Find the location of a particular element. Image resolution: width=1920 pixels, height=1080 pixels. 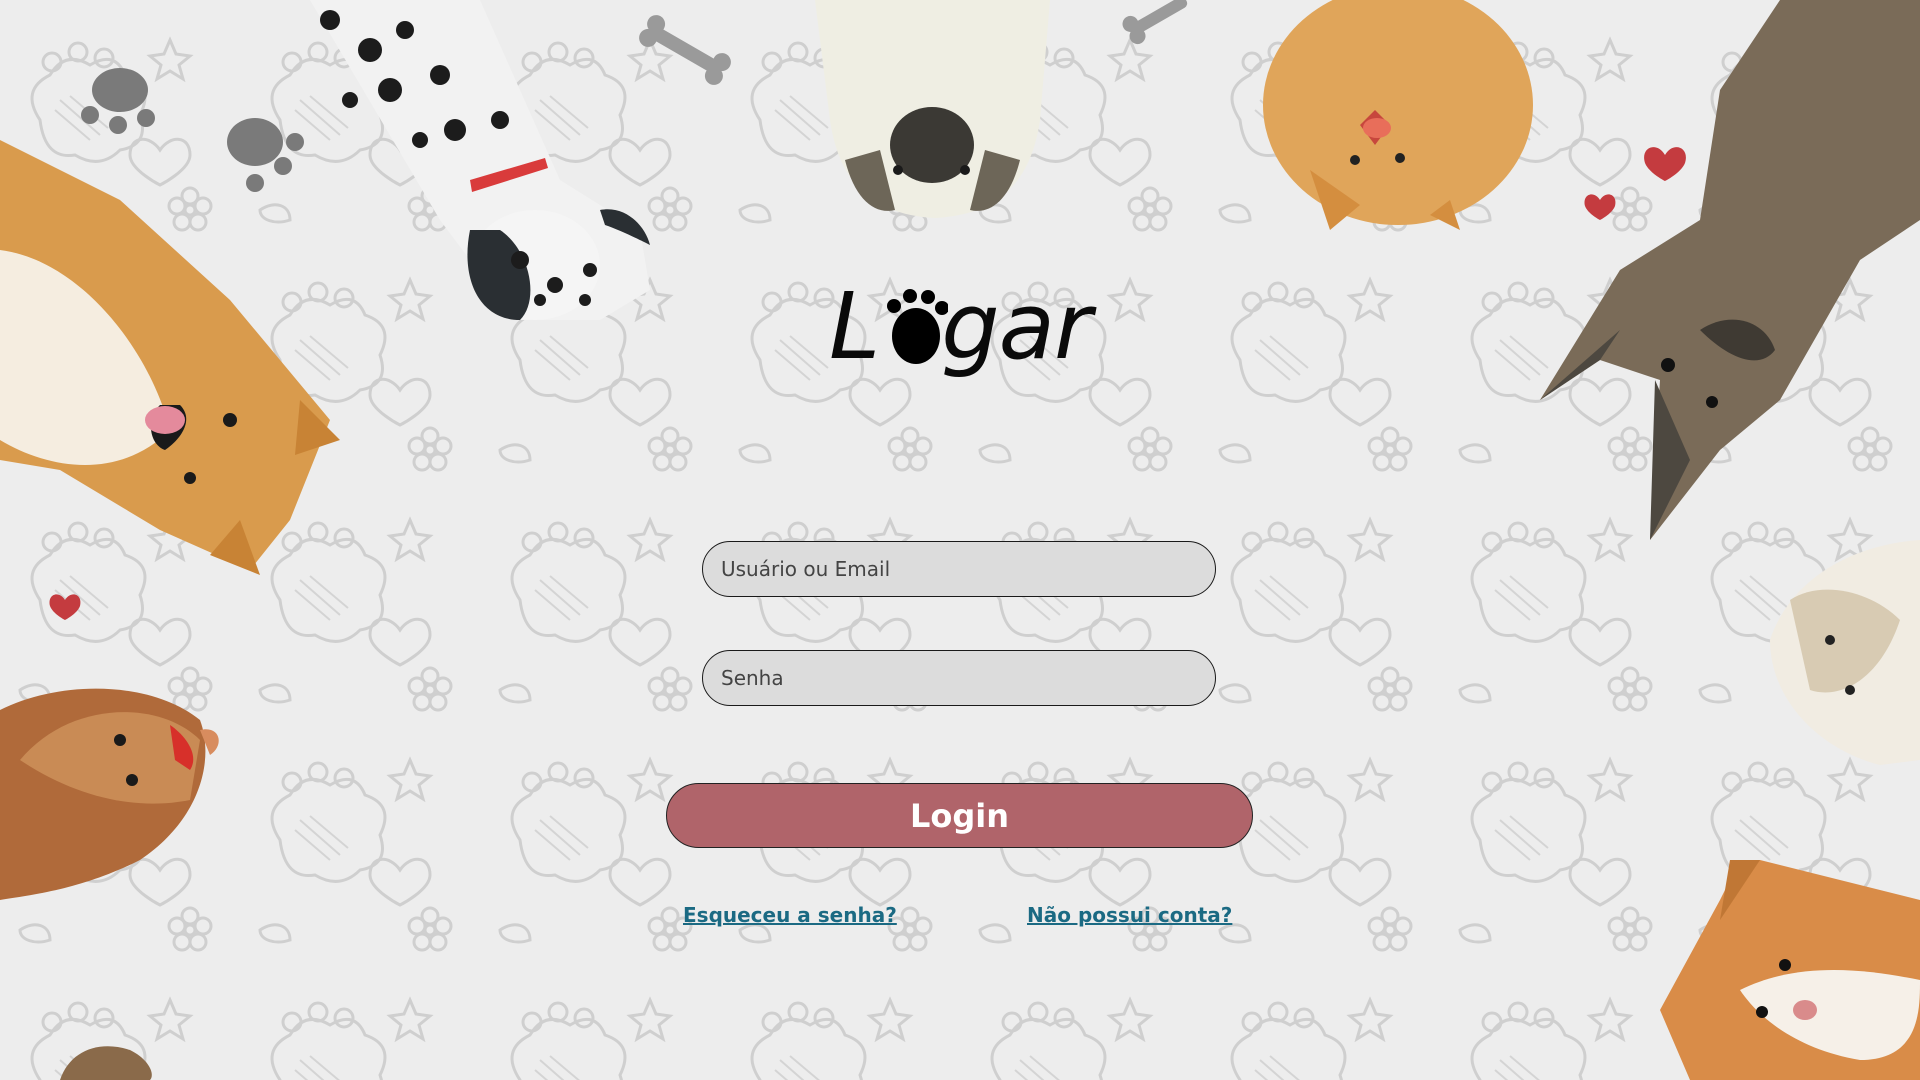

pug-illustration is located at coordinates (932, 109).